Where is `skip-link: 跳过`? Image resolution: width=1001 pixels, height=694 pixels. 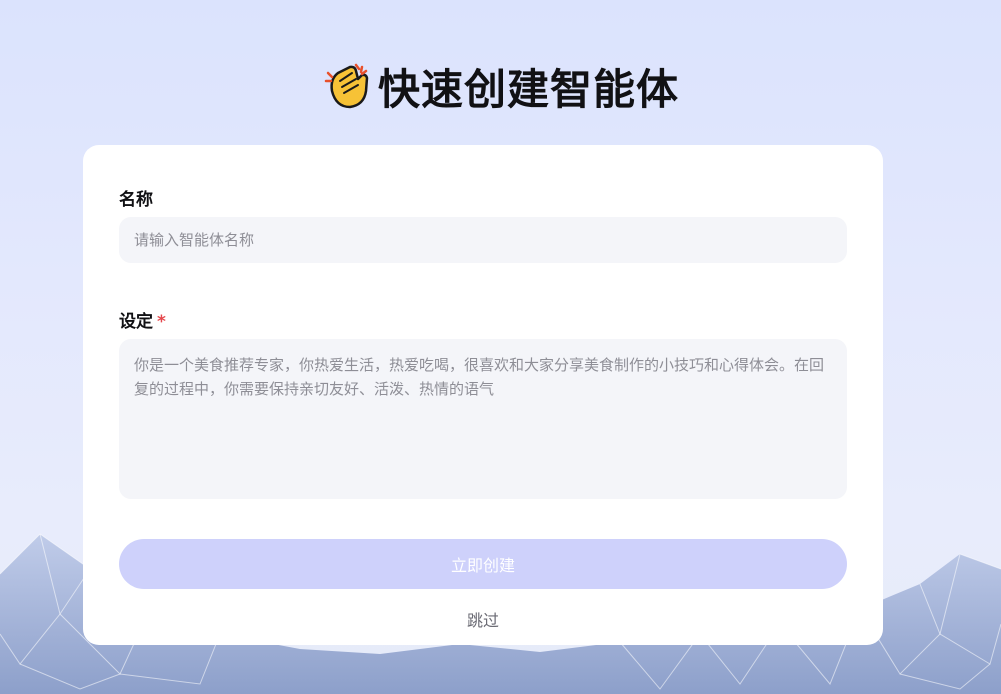
skip-link: 跳过 is located at coordinates (483, 619).